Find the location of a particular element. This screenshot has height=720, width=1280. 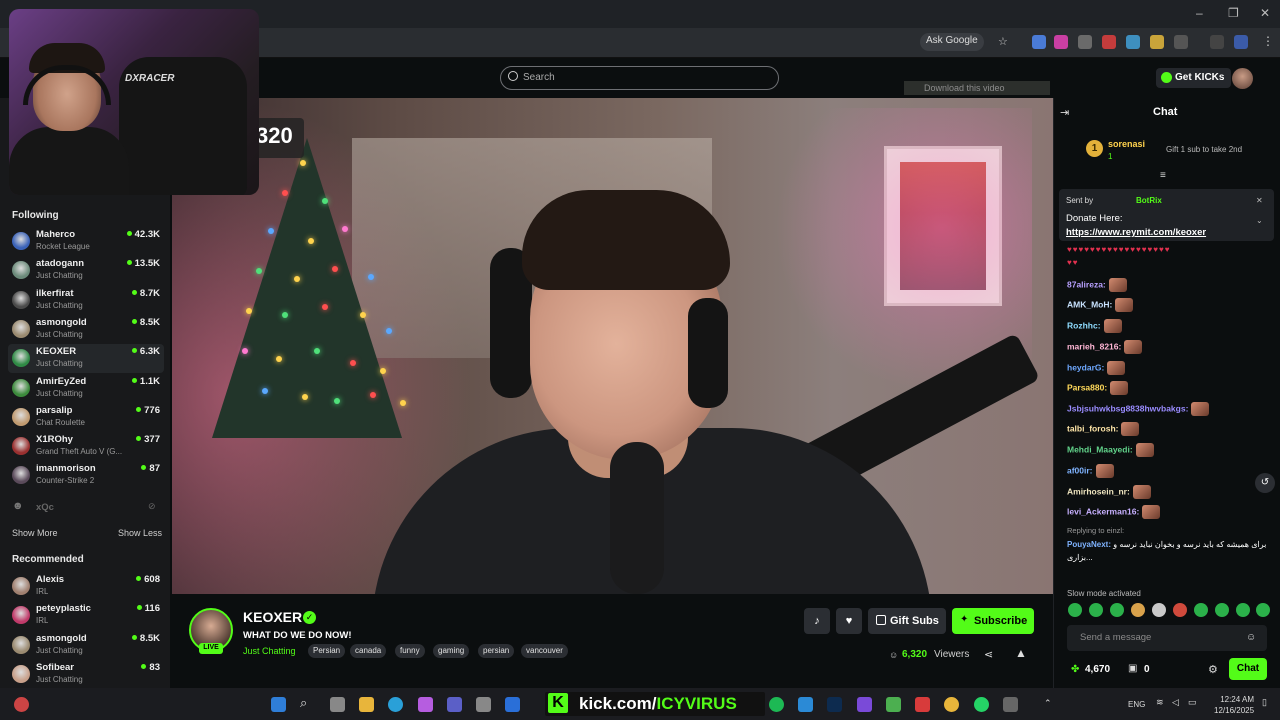

copilot-icon is located at coordinates (425, 704).